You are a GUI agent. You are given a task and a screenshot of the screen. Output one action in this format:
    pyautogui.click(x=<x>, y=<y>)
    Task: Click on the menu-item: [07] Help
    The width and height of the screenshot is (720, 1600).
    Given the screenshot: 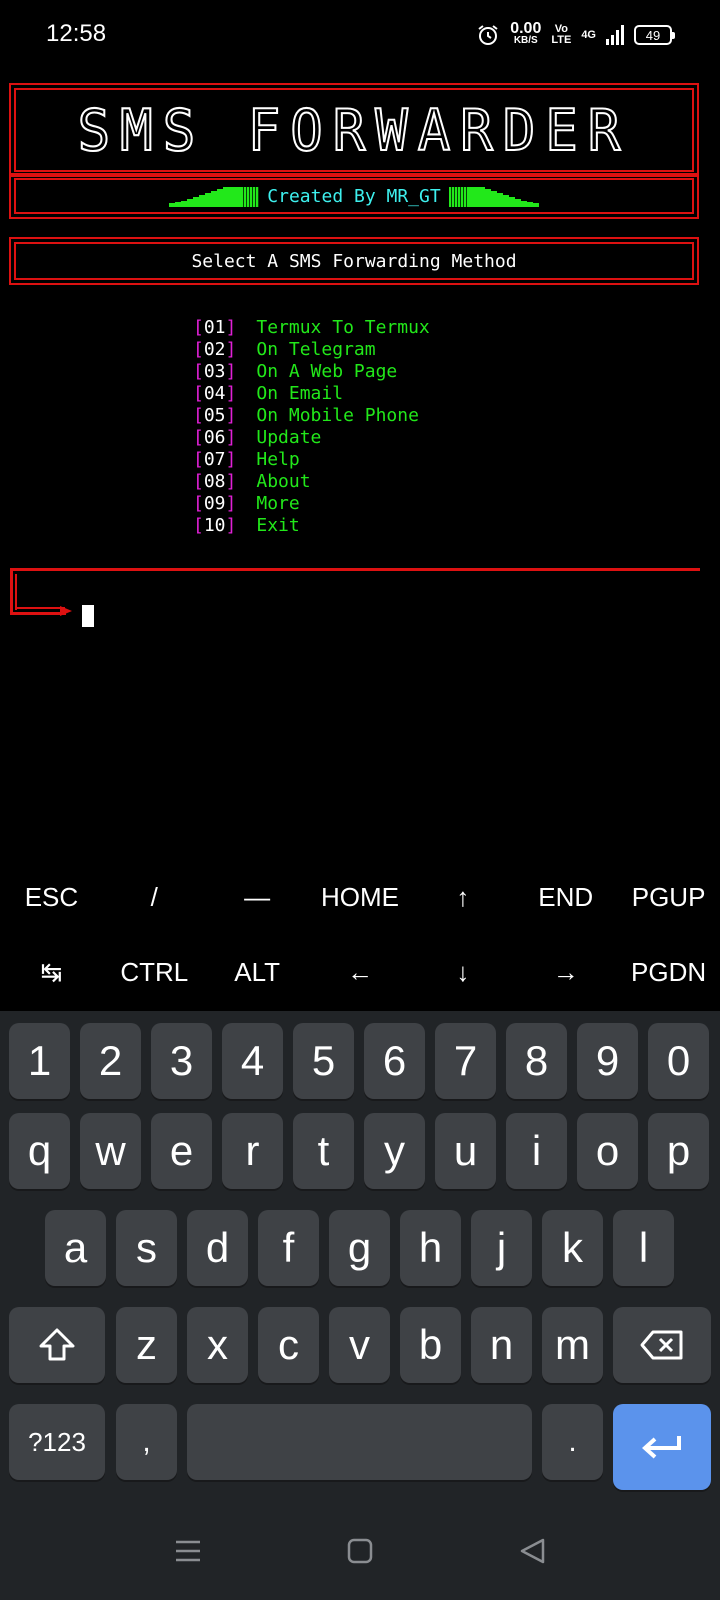 What is the action you would take?
    pyautogui.click(x=311, y=459)
    